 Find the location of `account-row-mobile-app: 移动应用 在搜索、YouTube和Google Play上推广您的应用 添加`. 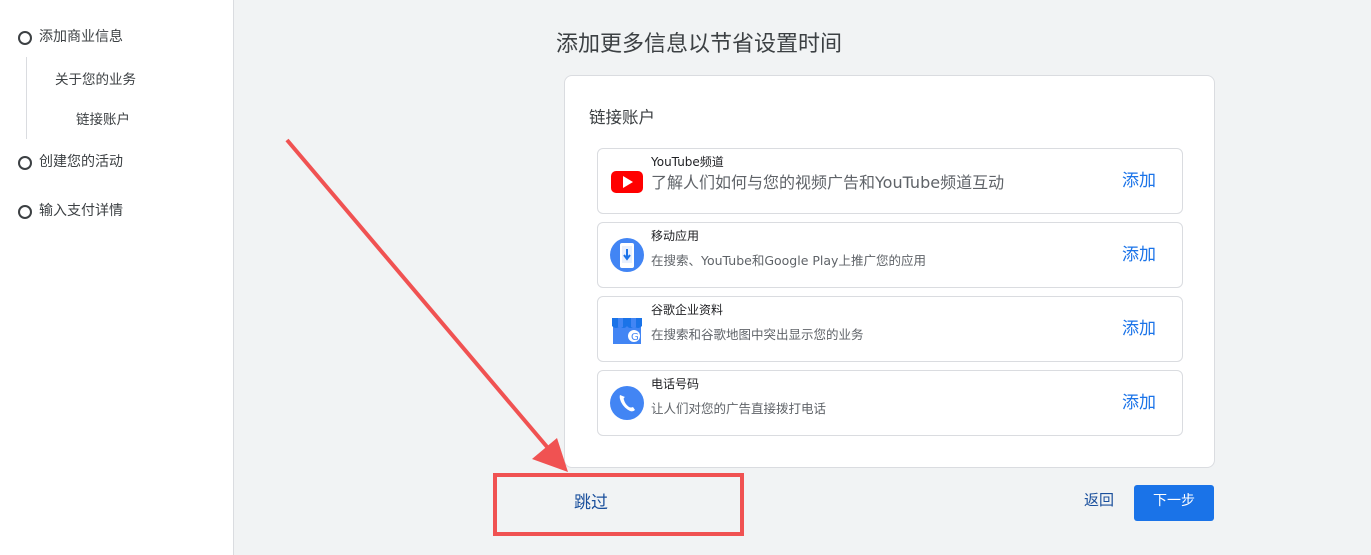

account-row-mobile-app: 移动应用 在搜索、YouTube和Google Play上推广您的应用 添加 is located at coordinates (890, 255).